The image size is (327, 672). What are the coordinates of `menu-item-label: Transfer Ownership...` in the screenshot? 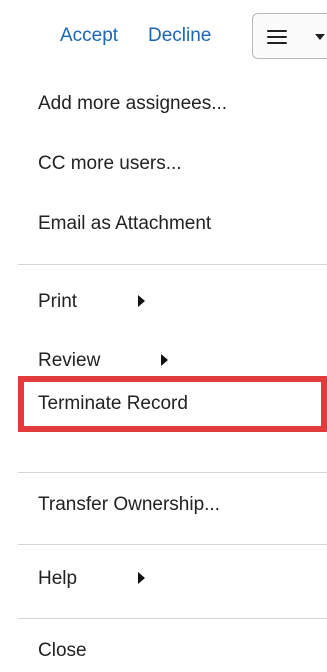 It's located at (129, 504).